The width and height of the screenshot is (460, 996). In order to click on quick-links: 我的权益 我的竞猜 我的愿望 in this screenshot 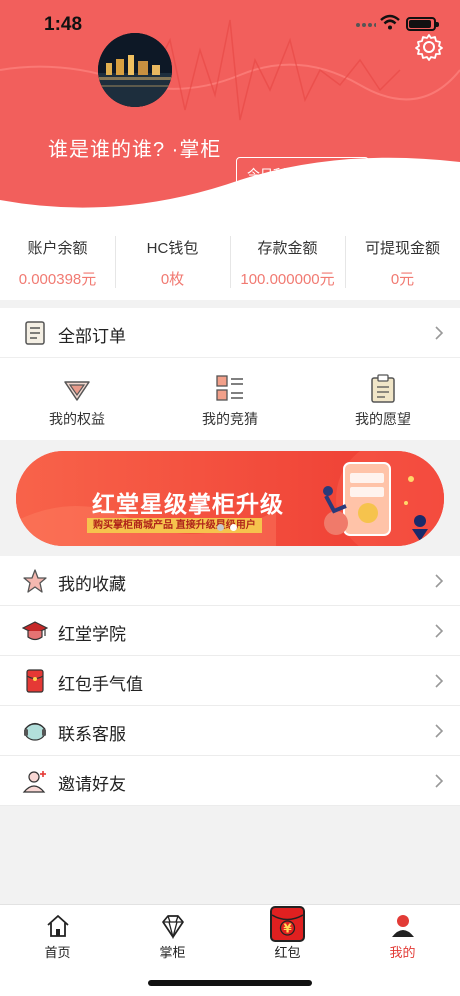, I will do `click(230, 399)`.